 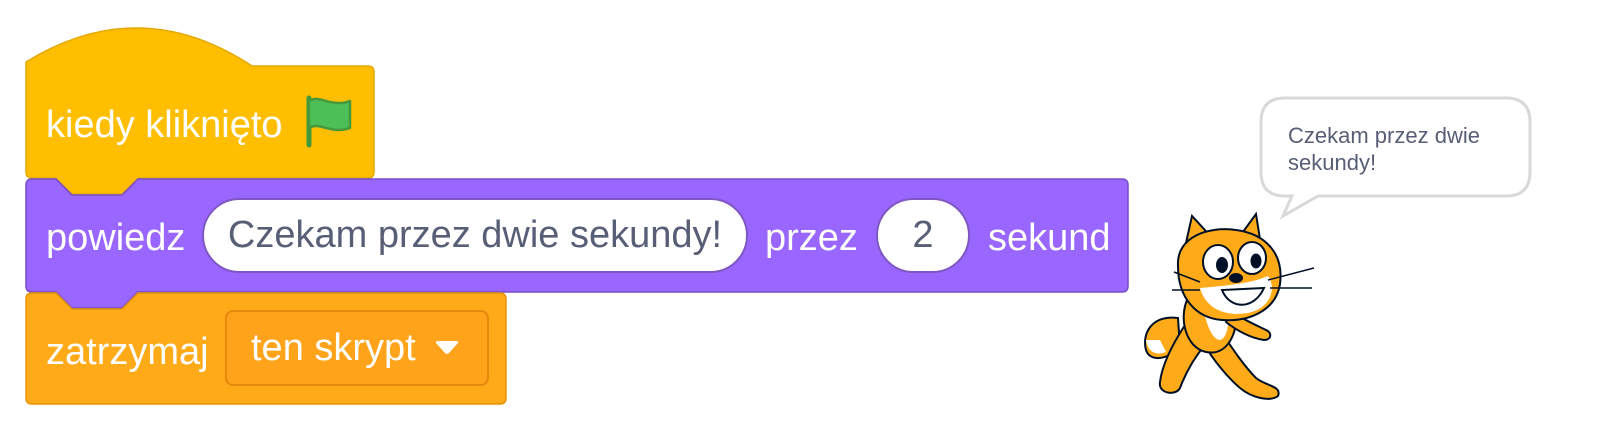 I want to click on stop-block-label: zatrzymaj, so click(x=127, y=352).